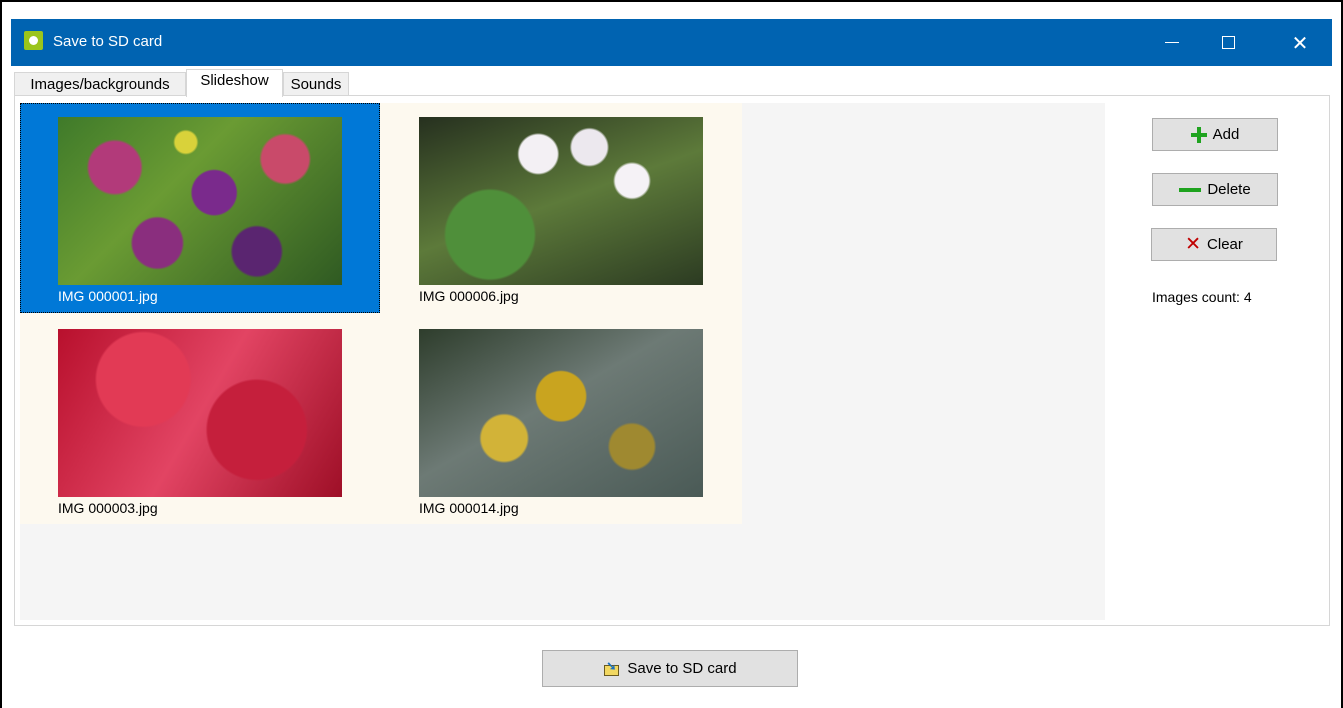 The height and width of the screenshot is (708, 1343). What do you see at coordinates (316, 83) in the screenshot?
I see `tab-sounds: Sounds` at bounding box center [316, 83].